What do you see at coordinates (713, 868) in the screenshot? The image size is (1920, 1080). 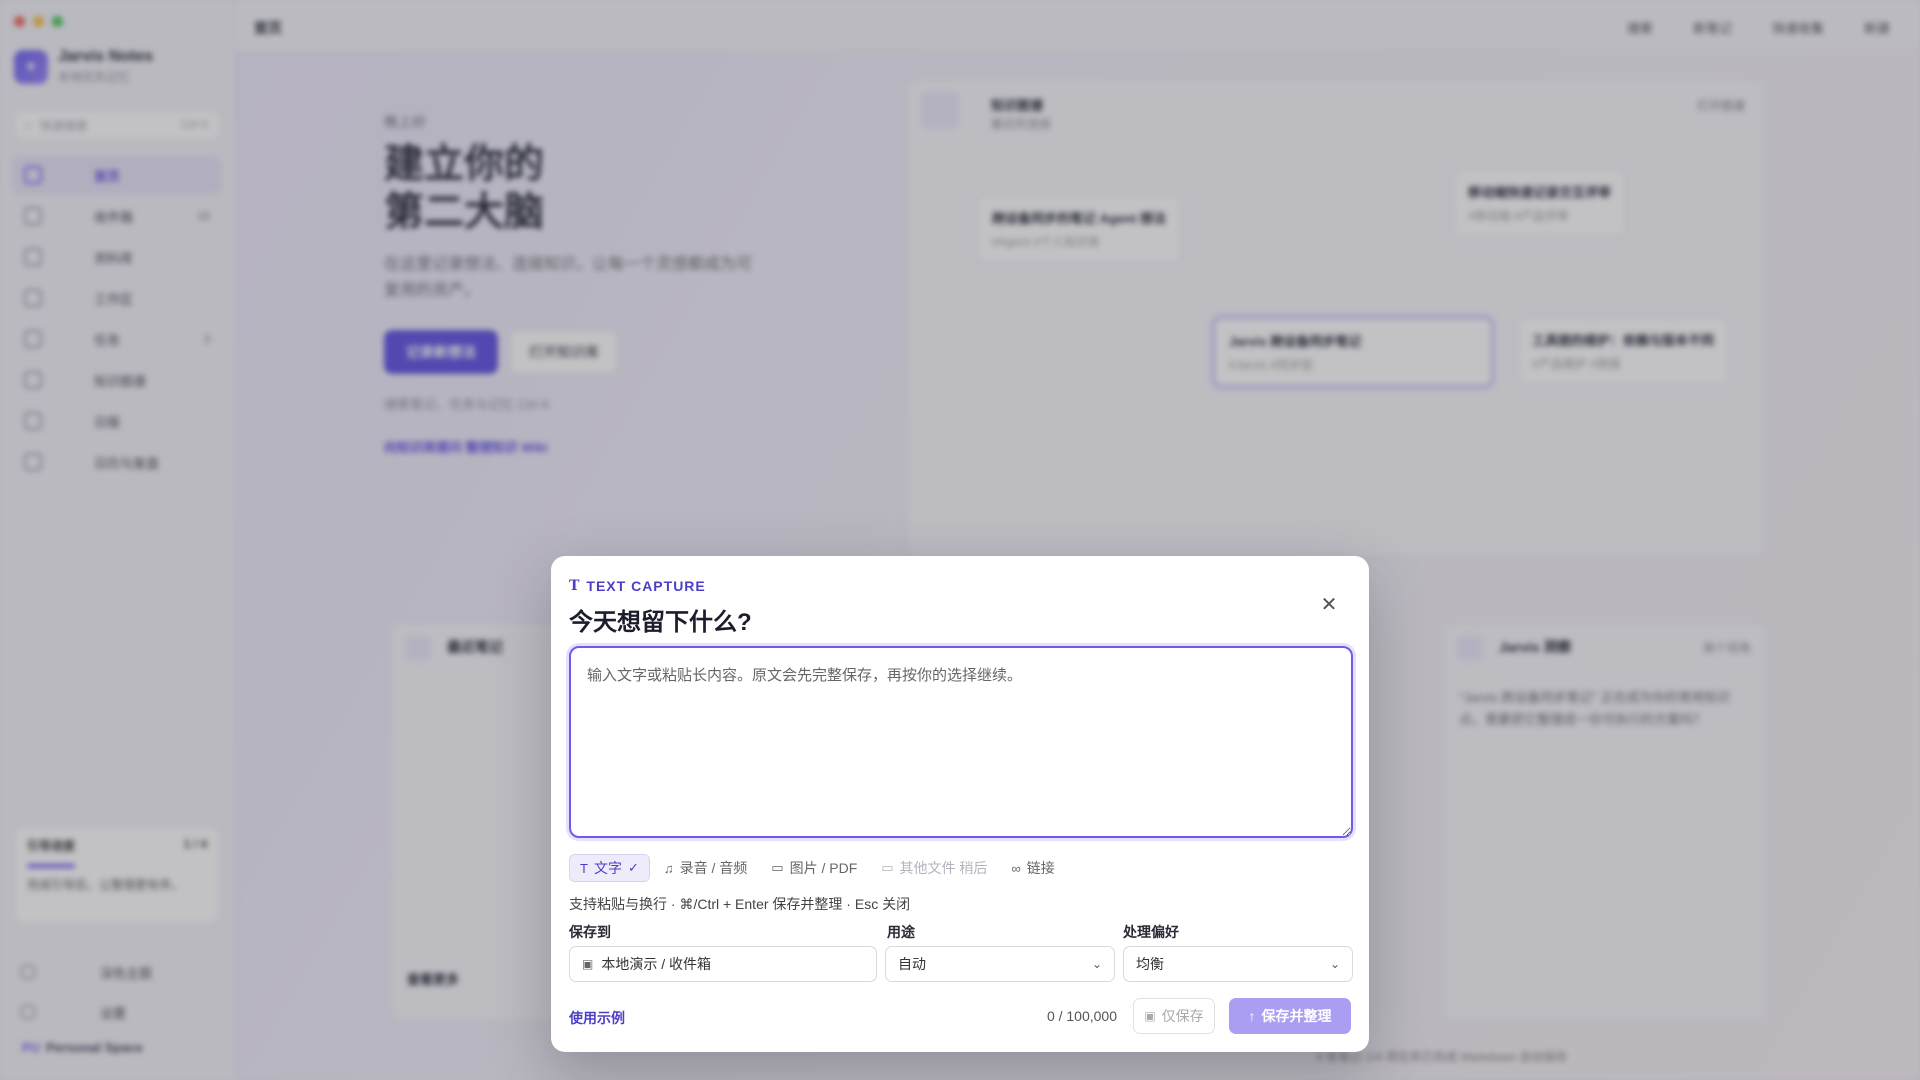 I see `tab-label: 录音 / 音频` at bounding box center [713, 868].